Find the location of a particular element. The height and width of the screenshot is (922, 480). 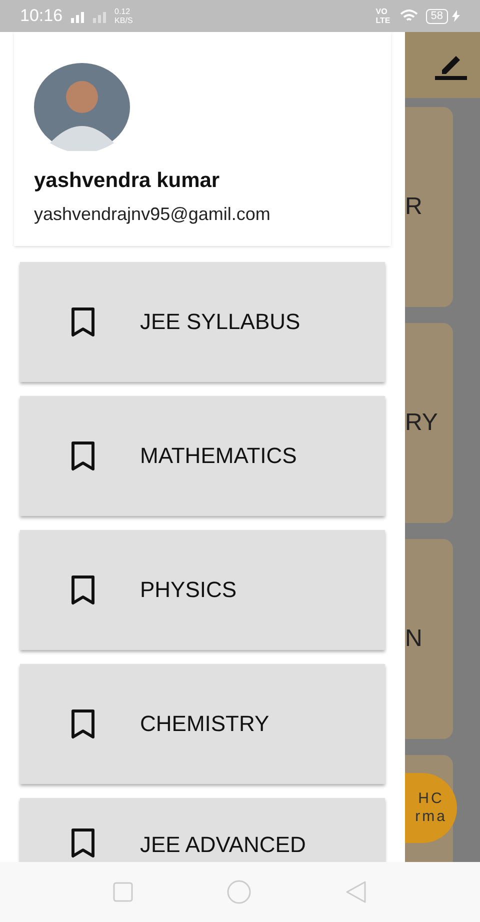

menu-item: PHYSICS is located at coordinates (202, 590).